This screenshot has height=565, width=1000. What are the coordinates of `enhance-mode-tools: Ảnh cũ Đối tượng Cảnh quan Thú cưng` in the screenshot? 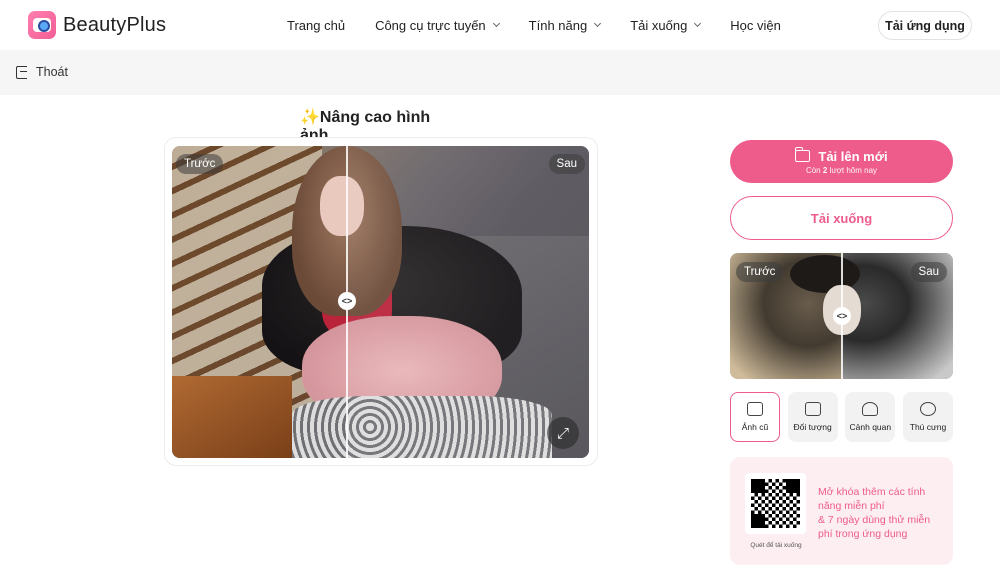 It's located at (841, 417).